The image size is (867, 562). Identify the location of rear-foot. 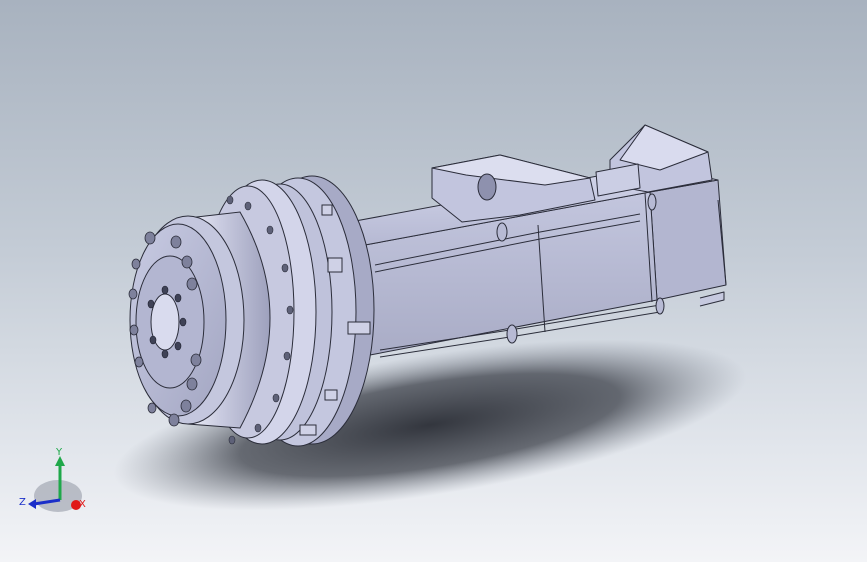
(712, 299).